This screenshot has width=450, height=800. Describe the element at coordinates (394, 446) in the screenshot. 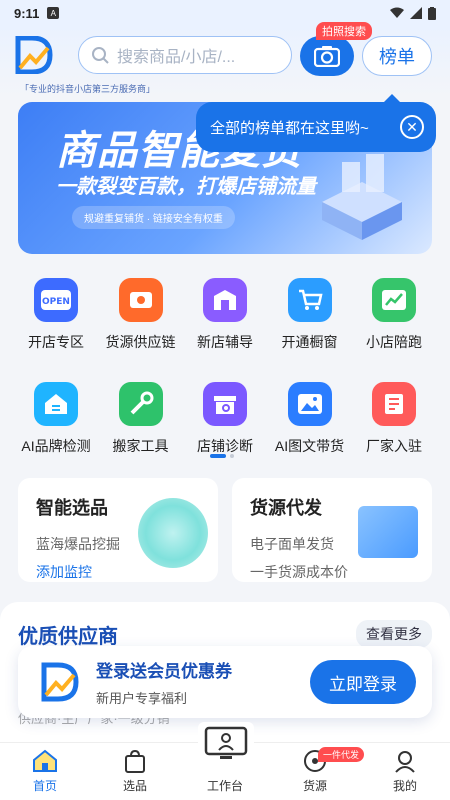

I see `grid-label: 厂家入驻` at that location.